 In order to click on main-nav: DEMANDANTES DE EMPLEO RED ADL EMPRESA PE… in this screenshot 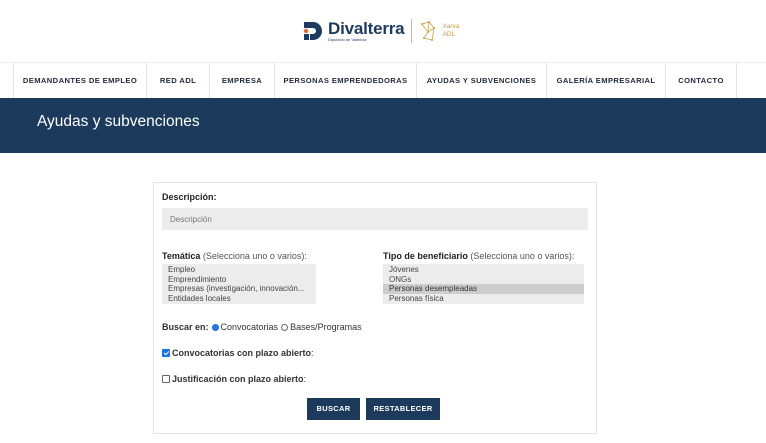, I will do `click(383, 80)`.